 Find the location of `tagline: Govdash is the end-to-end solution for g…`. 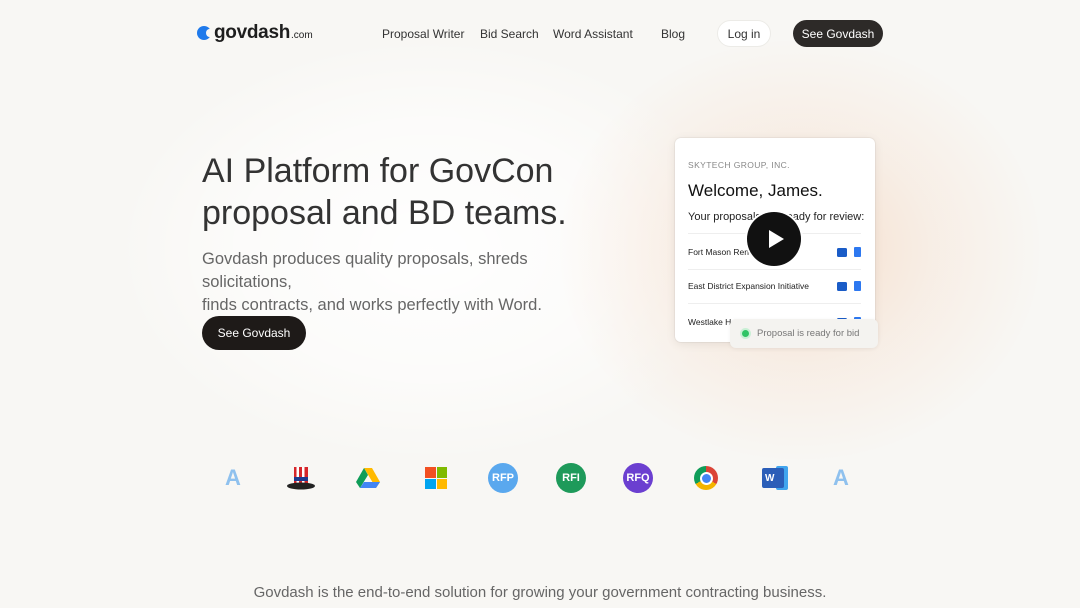

tagline: Govdash is the end-to-end solution for g… is located at coordinates (540, 592).